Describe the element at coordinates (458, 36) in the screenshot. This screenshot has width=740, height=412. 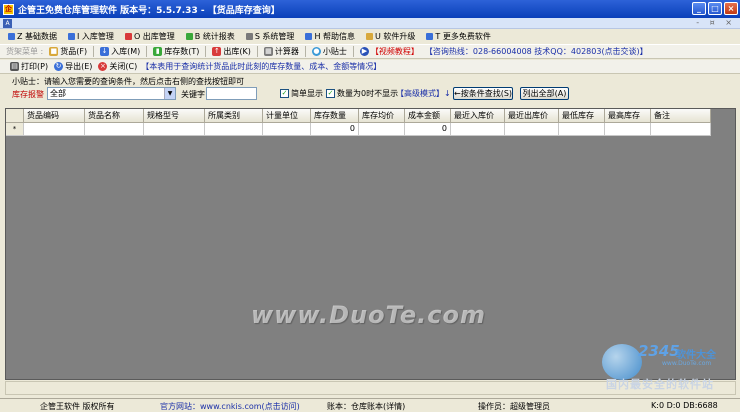
I see `menu-more-software: T 更多免费软件` at that location.